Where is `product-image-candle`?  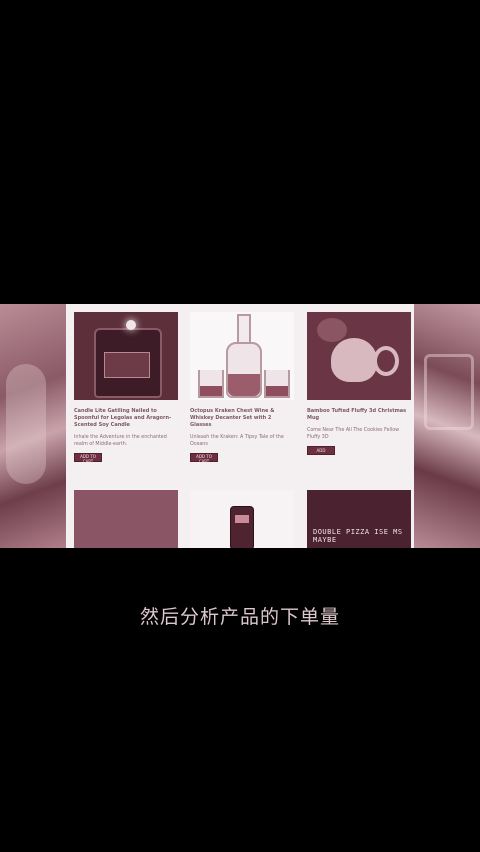
product-image-candle is located at coordinates (126, 356).